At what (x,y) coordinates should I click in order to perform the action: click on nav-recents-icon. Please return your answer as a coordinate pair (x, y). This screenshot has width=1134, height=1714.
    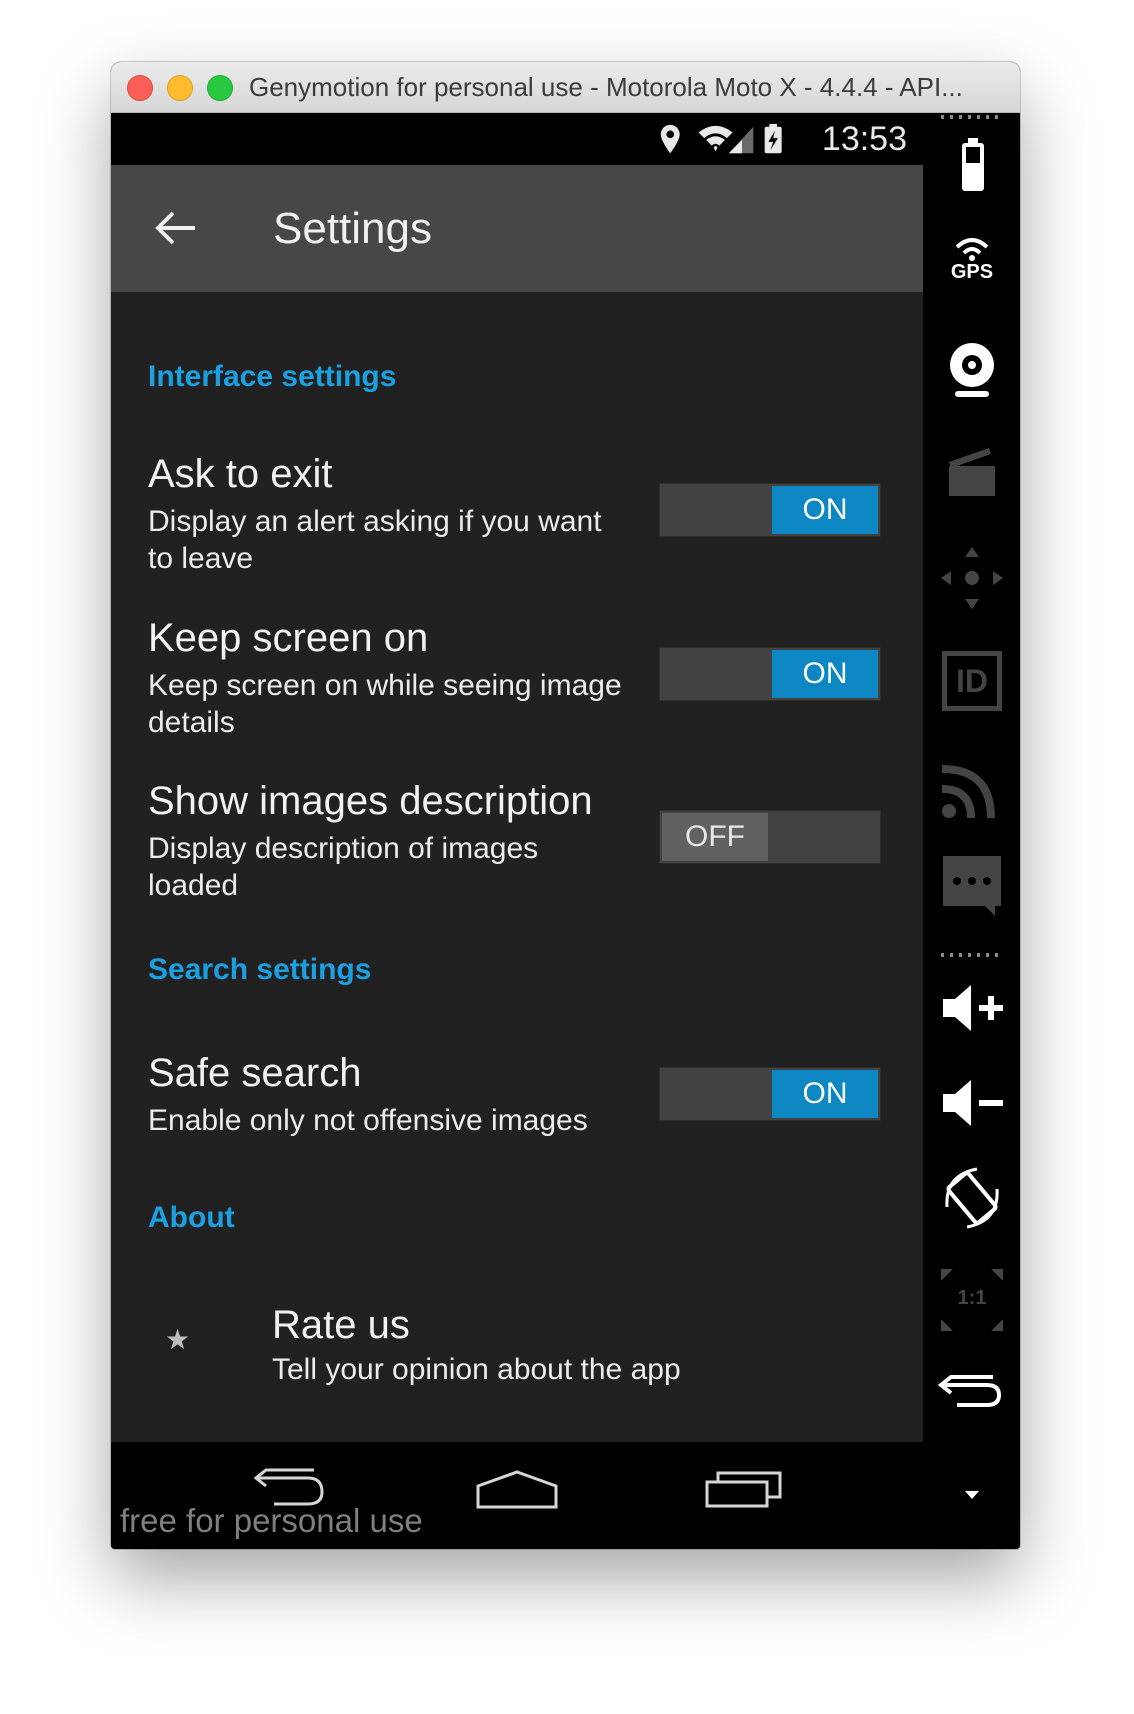
    Looking at the image, I should click on (744, 1489).